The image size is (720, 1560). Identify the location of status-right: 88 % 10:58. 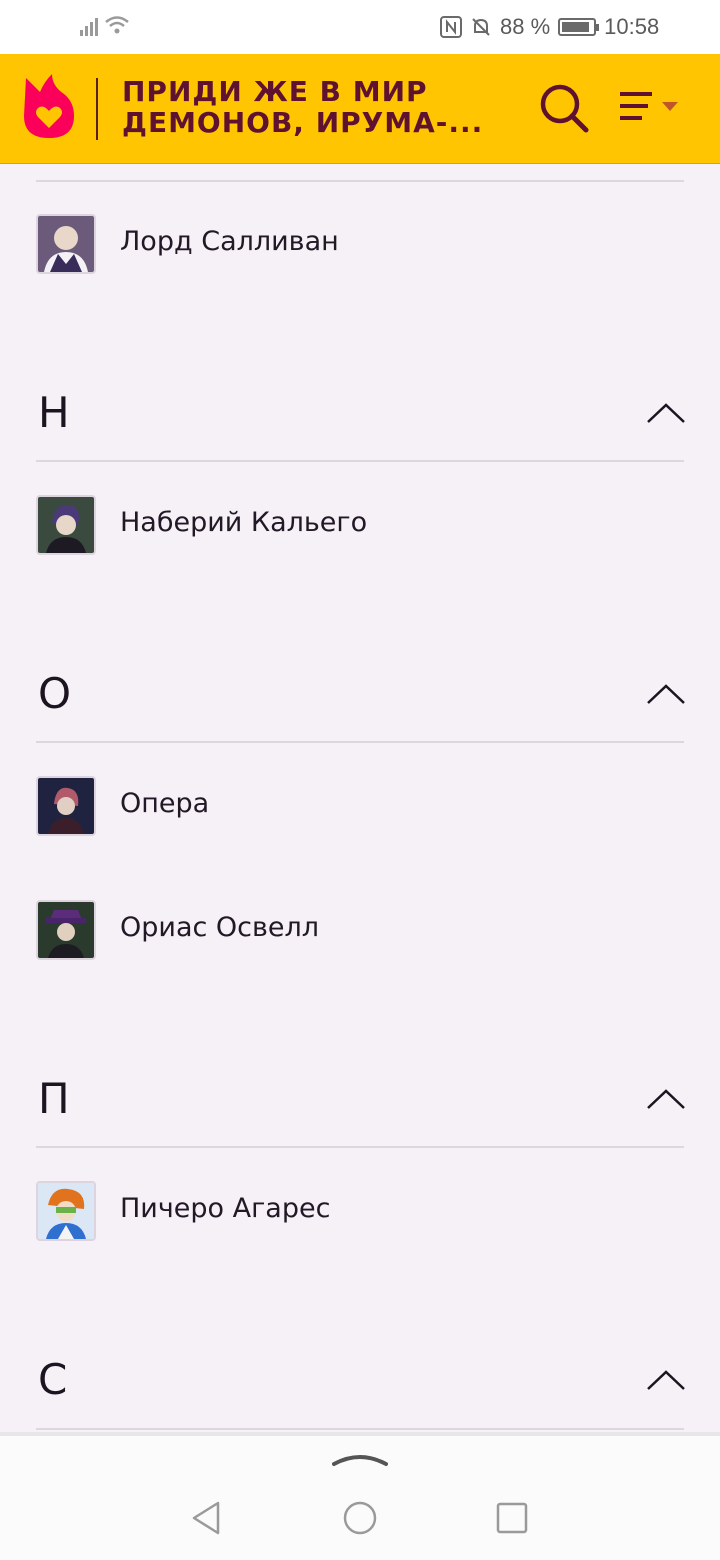
(549, 27).